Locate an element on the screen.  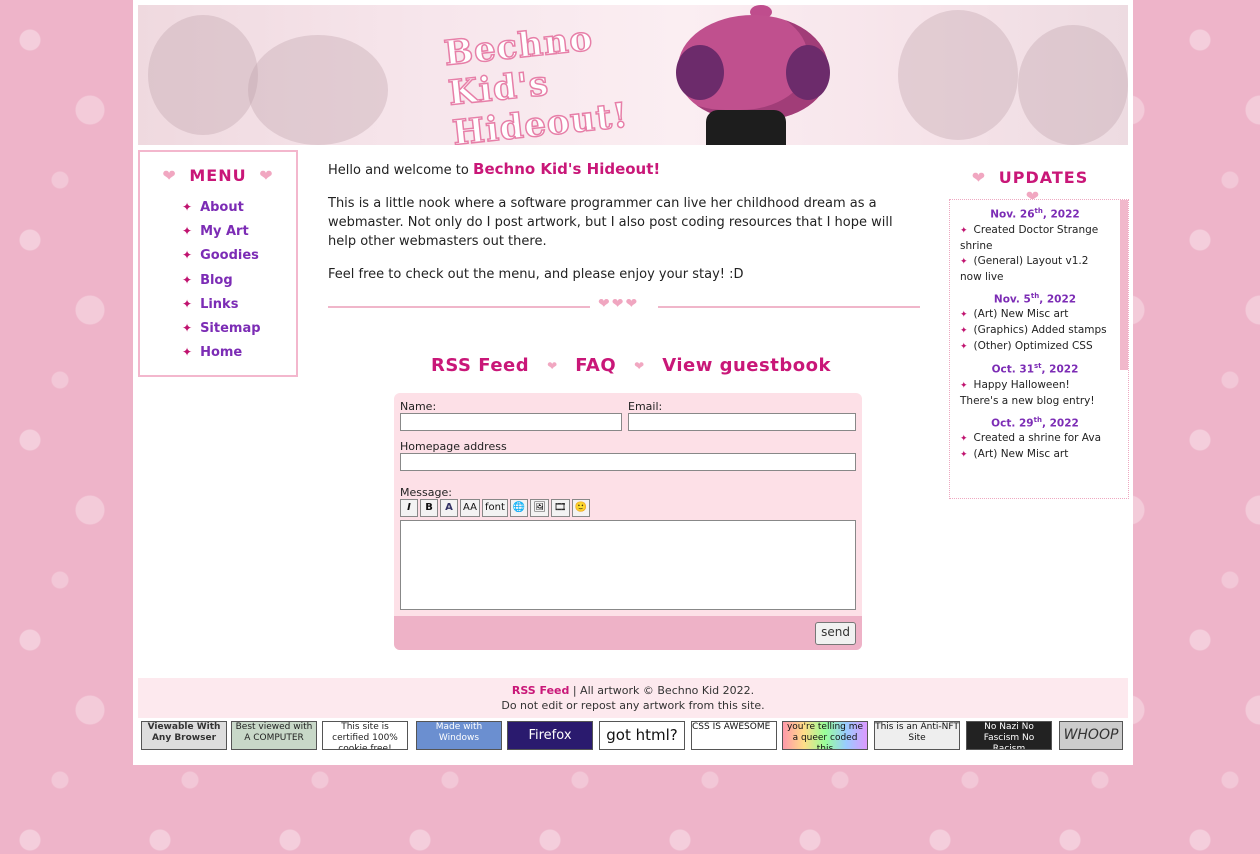
form-footer: send is located at coordinates (628, 633).